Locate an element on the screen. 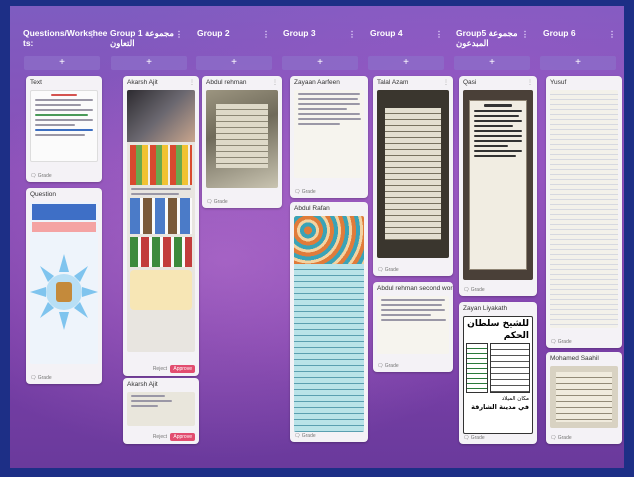 This screenshot has height=477, width=634. post-title: Mohamed Saahil is located at coordinates (574, 358).